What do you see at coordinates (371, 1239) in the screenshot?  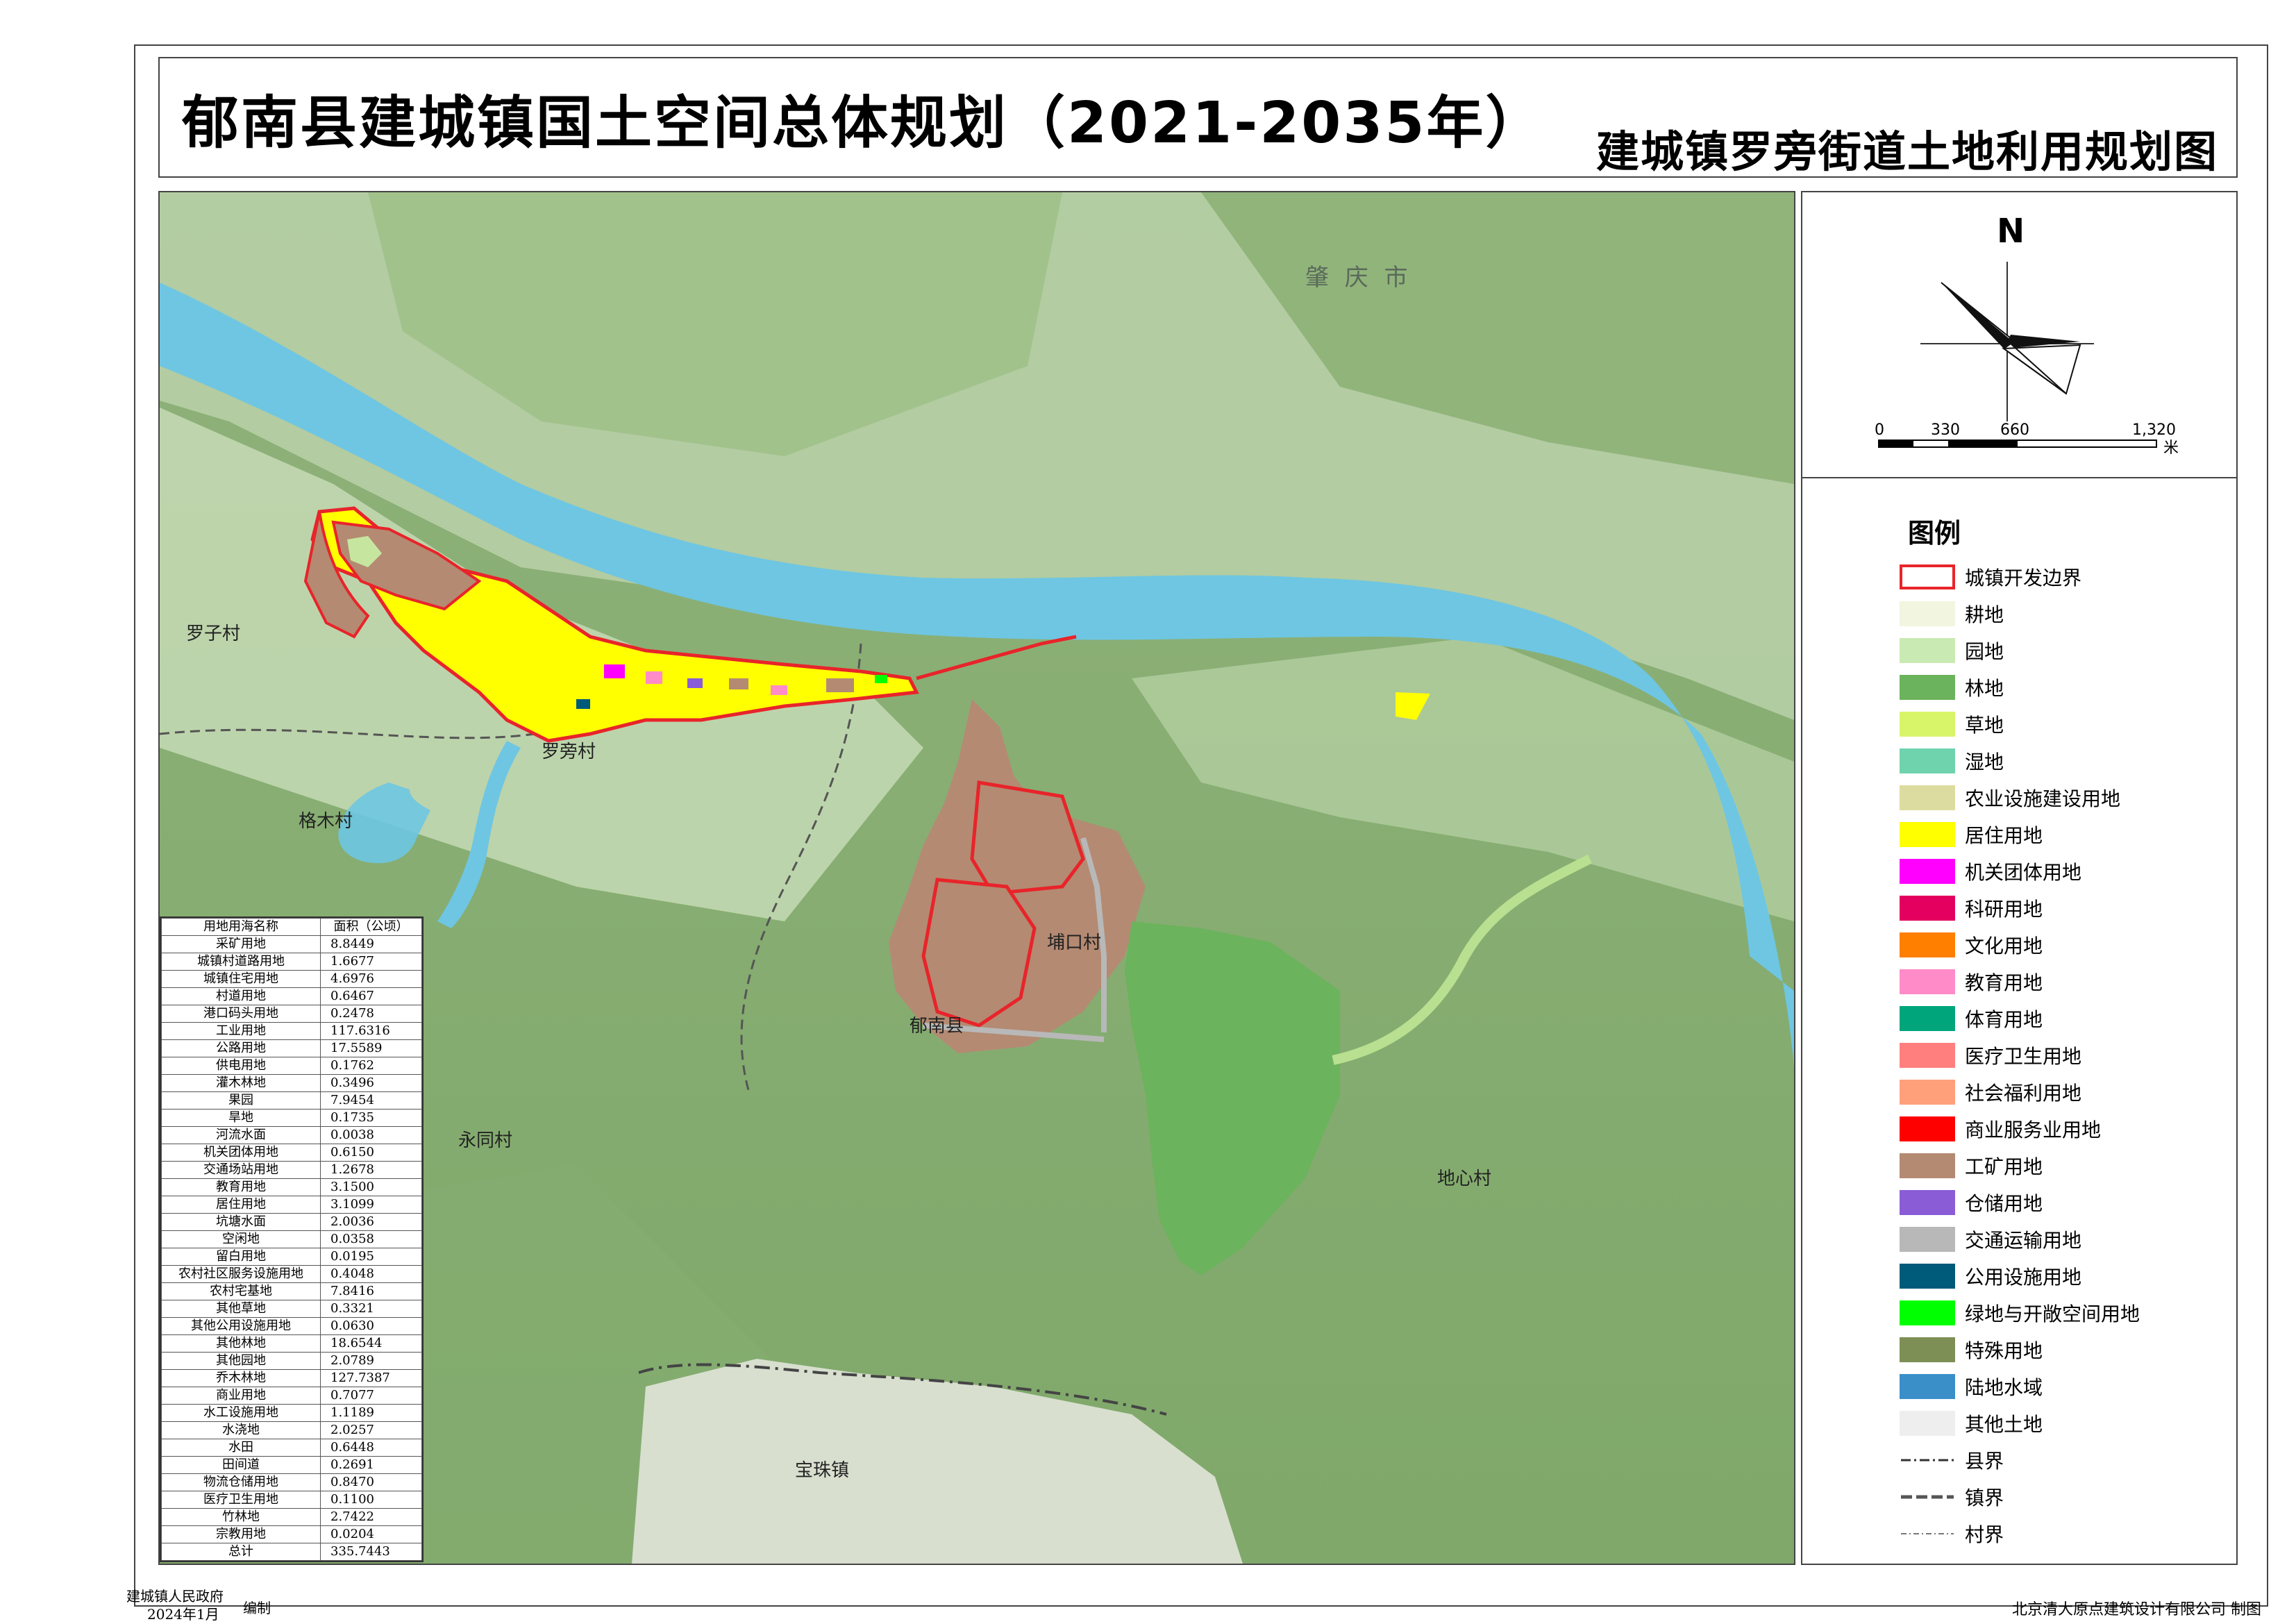 I see `table-cell-area: 0.0358` at bounding box center [371, 1239].